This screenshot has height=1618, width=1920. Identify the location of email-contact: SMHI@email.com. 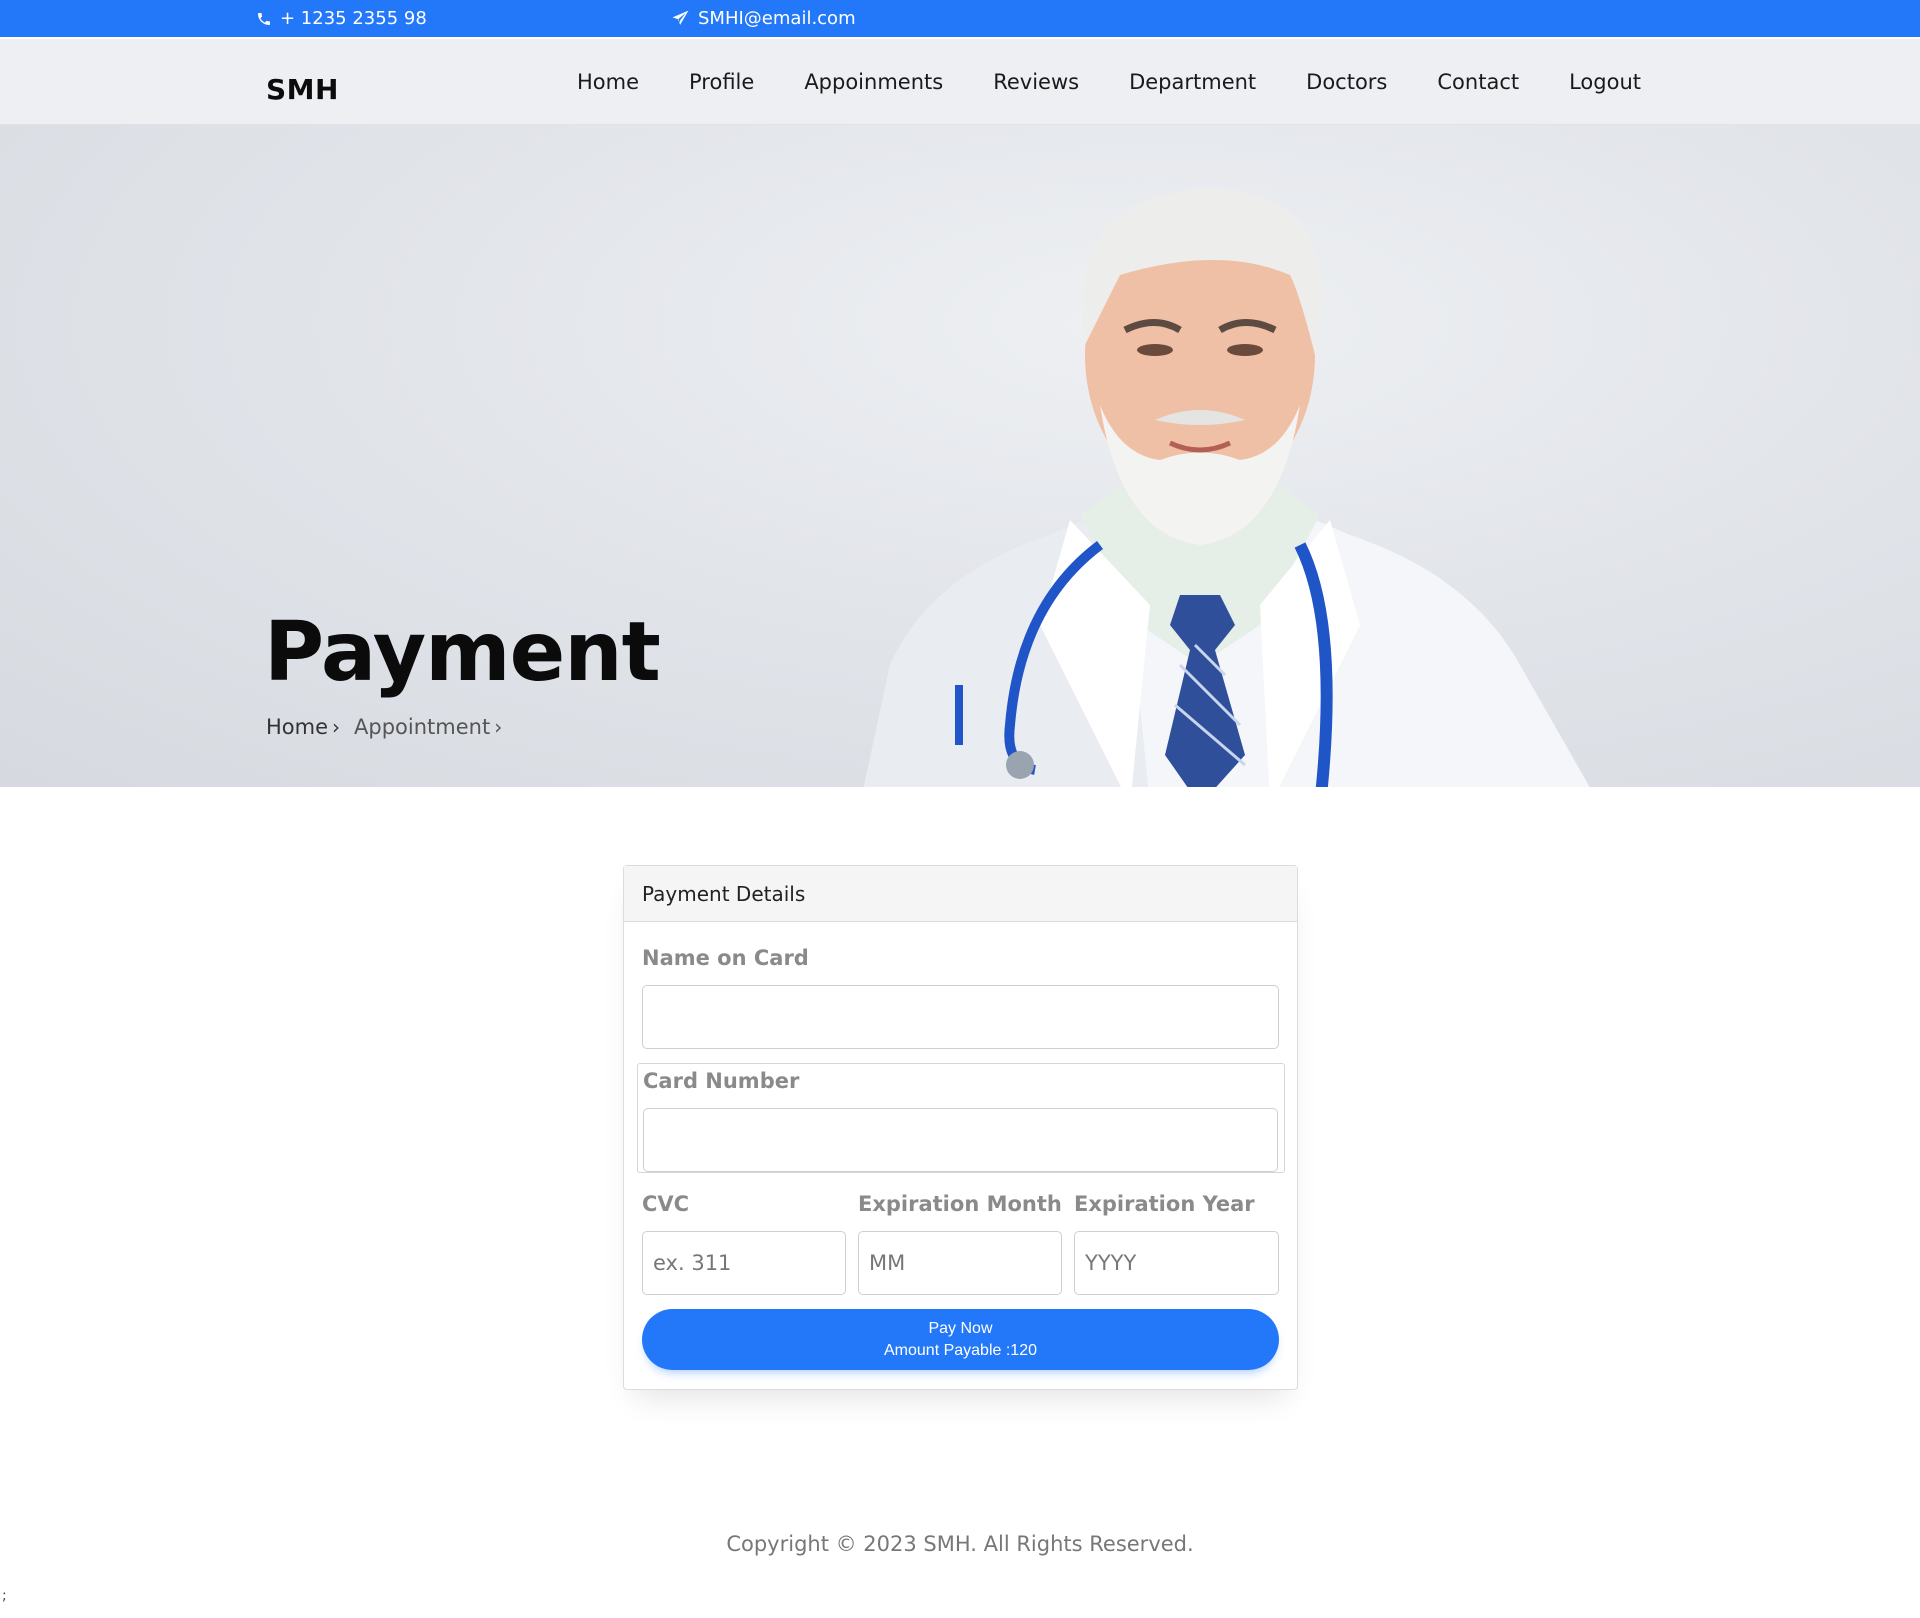
(763, 18).